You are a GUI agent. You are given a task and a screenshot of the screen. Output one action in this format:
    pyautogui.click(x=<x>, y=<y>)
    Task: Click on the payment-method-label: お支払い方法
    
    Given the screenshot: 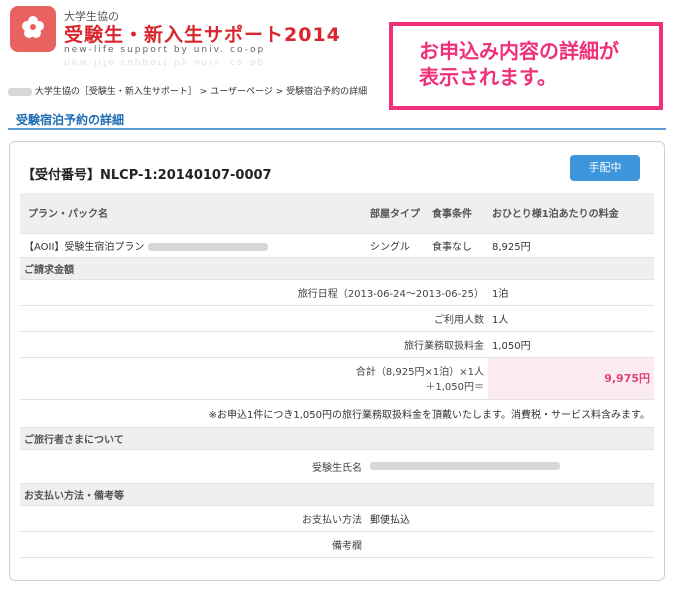 What is the action you would take?
    pyautogui.click(x=193, y=518)
    